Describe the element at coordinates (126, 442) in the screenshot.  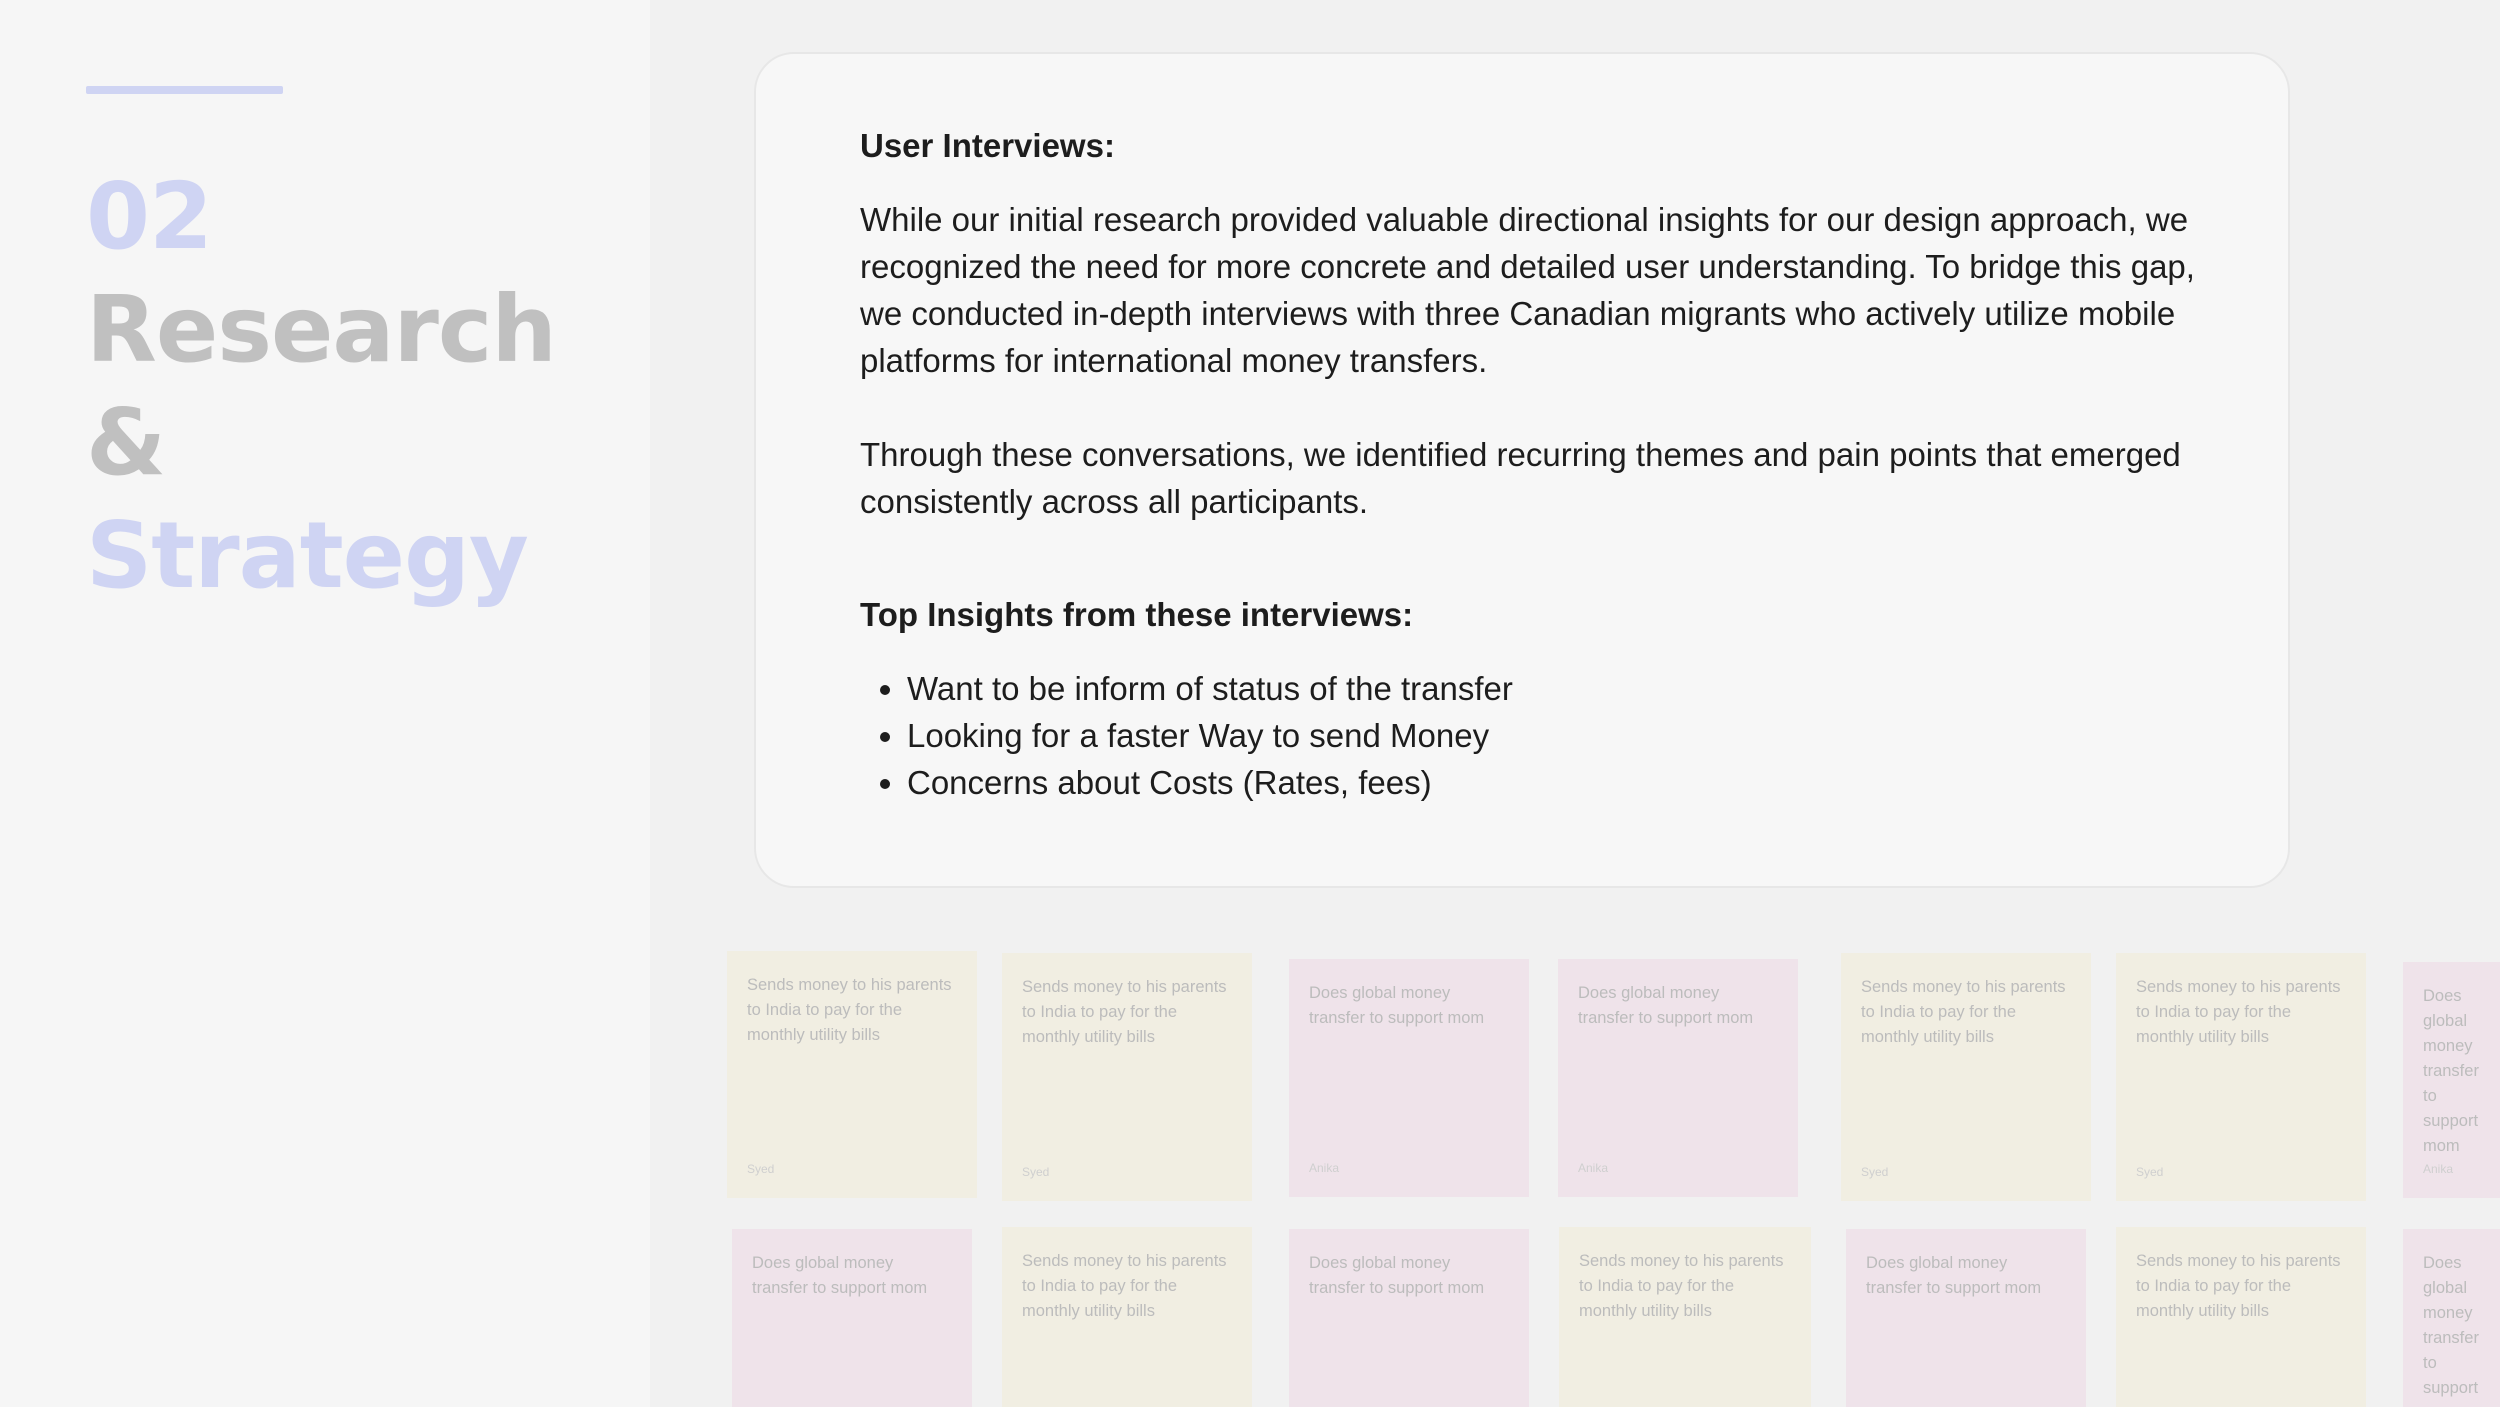
I see `section-title-line-2: &` at that location.